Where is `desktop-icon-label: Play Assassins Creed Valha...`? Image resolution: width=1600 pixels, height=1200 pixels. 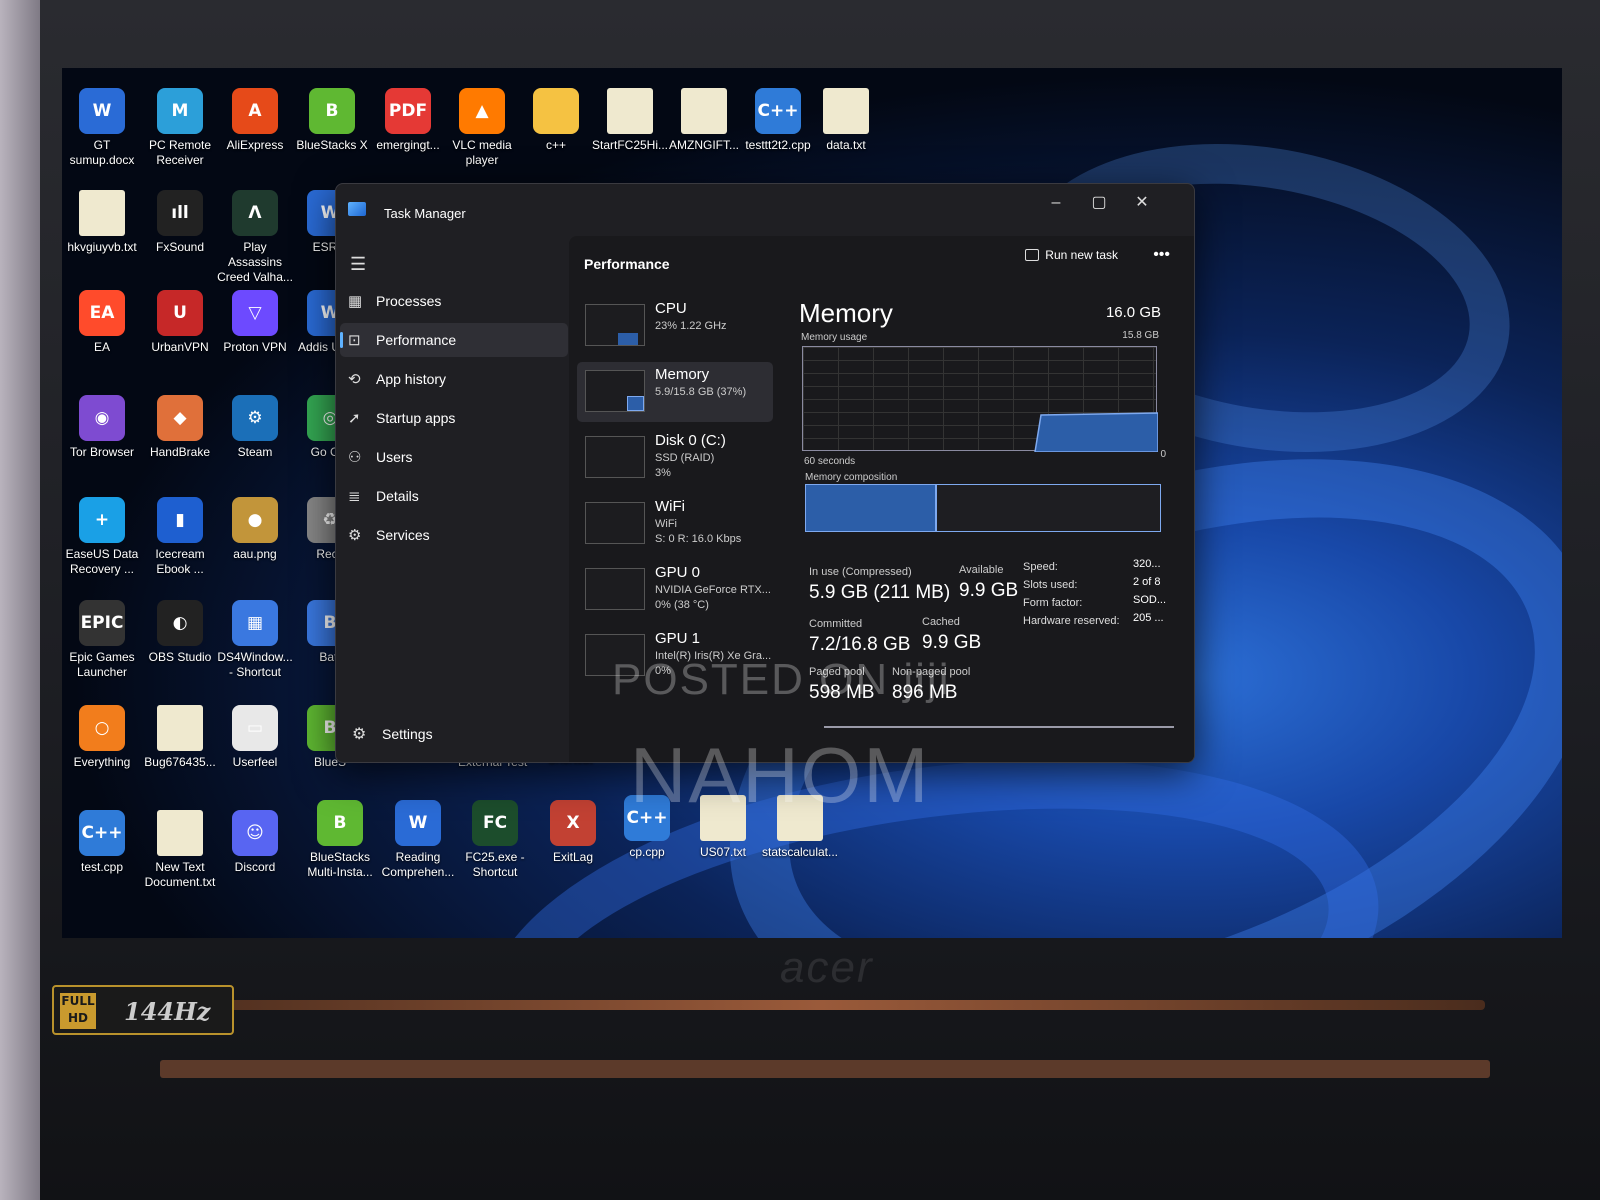 desktop-icon-label: Play Assassins Creed Valha... is located at coordinates (255, 262).